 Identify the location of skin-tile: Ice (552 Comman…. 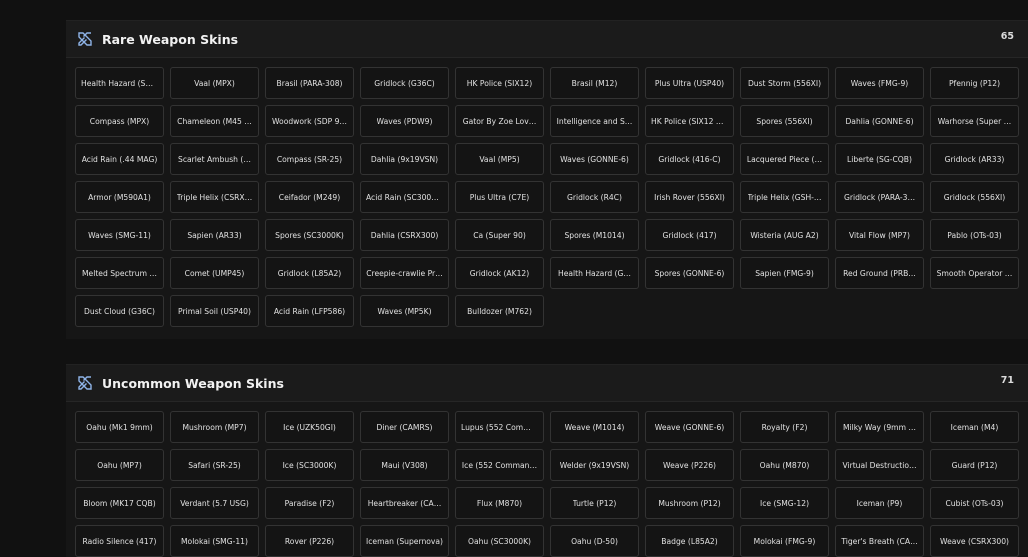
(499, 465).